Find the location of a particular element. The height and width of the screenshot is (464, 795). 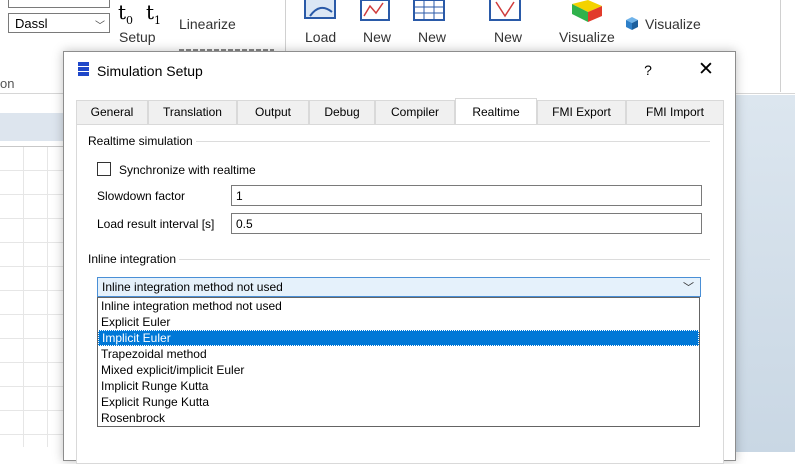

load-button: Load is located at coordinates (320, 37).